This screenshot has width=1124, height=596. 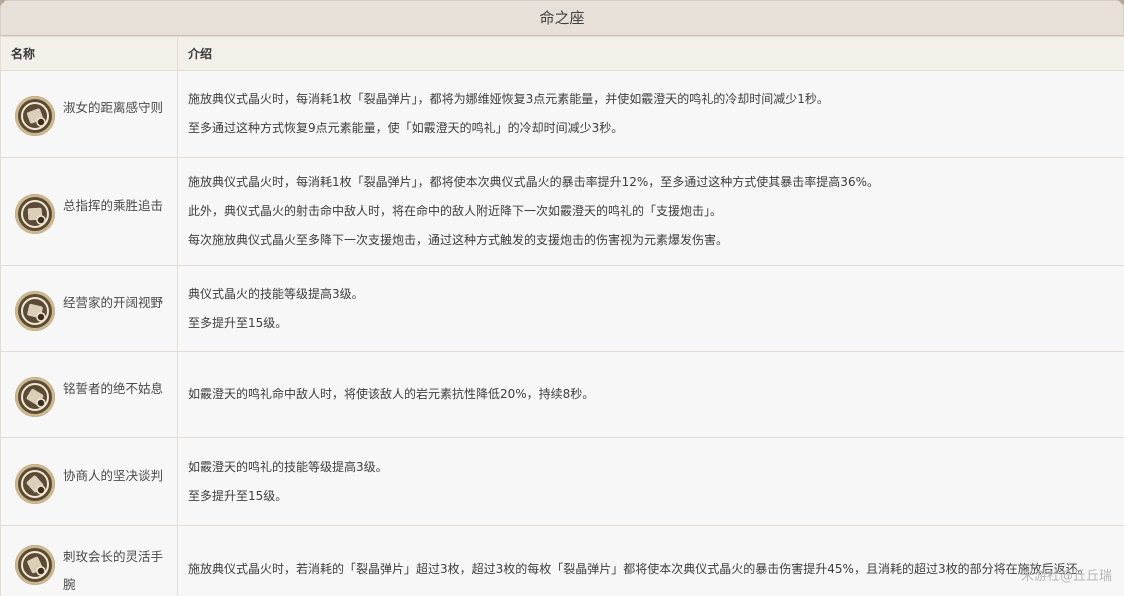 I want to click on corner-ornament-left, so click(x=3, y=3).